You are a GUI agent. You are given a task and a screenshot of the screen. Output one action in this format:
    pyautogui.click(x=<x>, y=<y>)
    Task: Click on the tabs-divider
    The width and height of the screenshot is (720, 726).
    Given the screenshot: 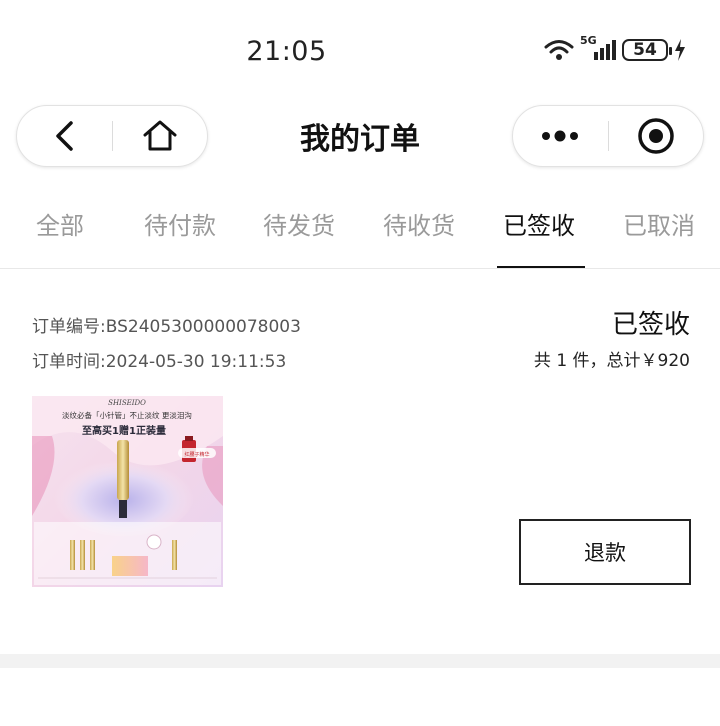 What is the action you would take?
    pyautogui.click(x=360, y=268)
    